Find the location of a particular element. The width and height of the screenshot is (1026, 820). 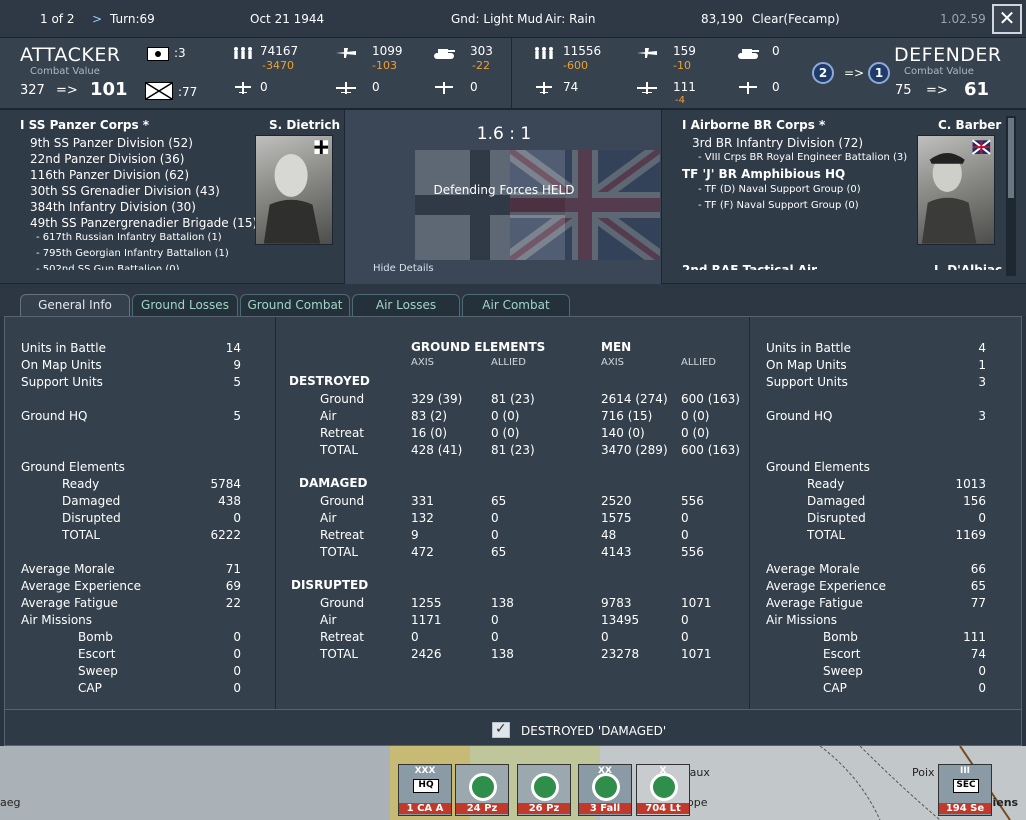

loss-section-title: DISRUPTED is located at coordinates (330, 585).